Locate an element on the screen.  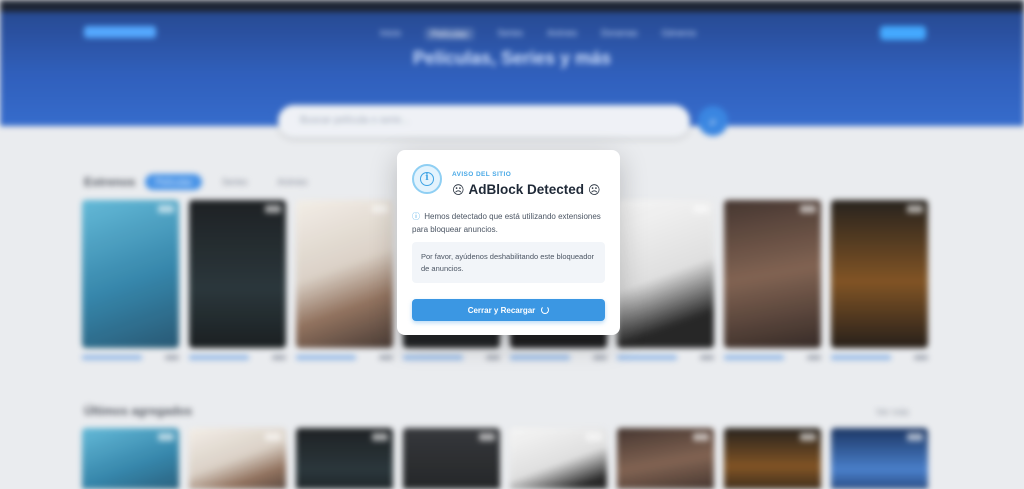
modal-title: AdBlock Detected is located at coordinates (526, 189).